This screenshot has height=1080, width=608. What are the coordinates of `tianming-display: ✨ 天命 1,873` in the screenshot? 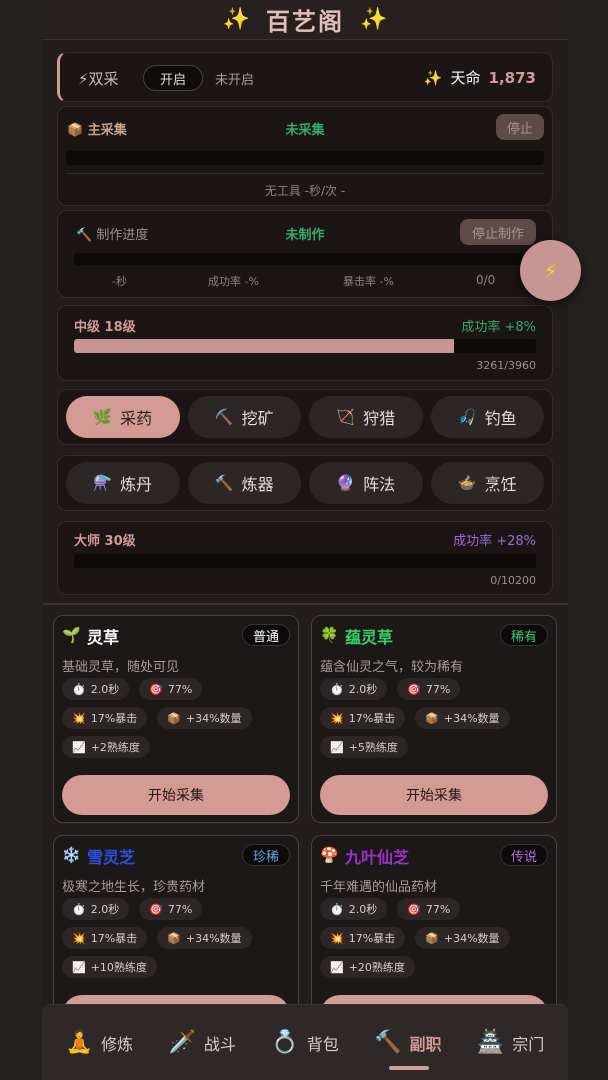 It's located at (480, 77).